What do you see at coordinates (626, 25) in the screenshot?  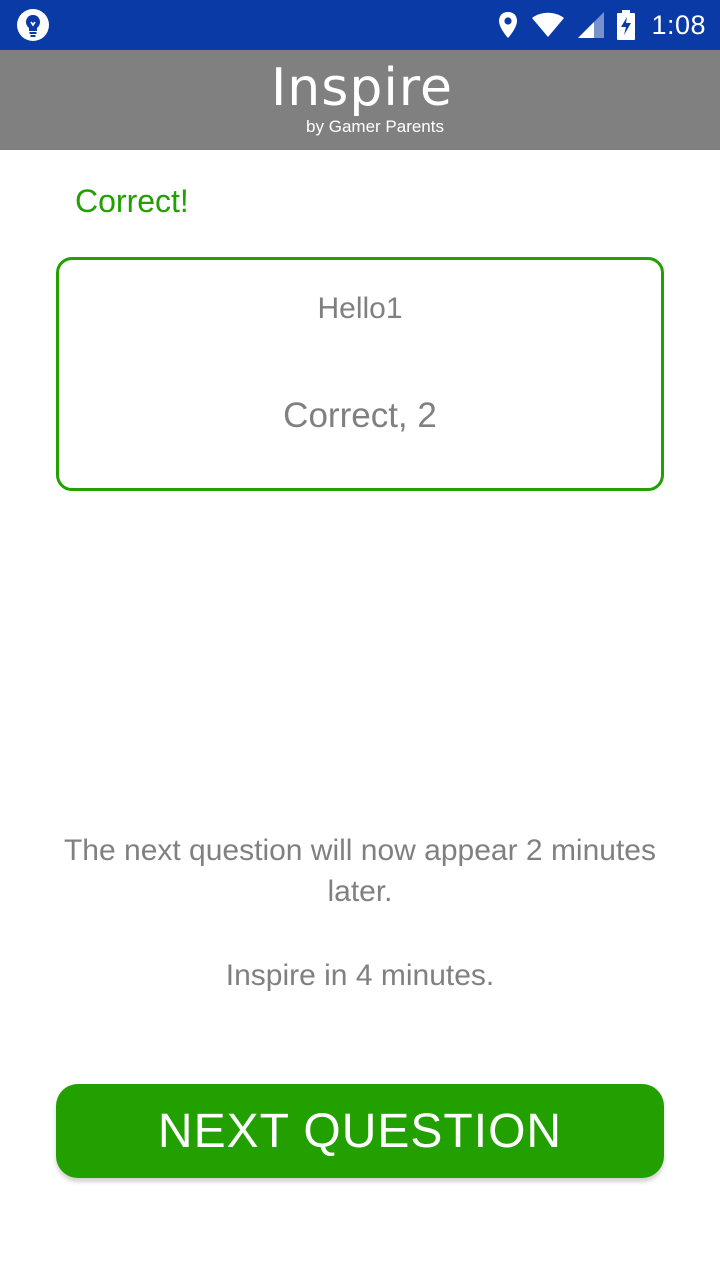 I see `battery-charging-icon` at bounding box center [626, 25].